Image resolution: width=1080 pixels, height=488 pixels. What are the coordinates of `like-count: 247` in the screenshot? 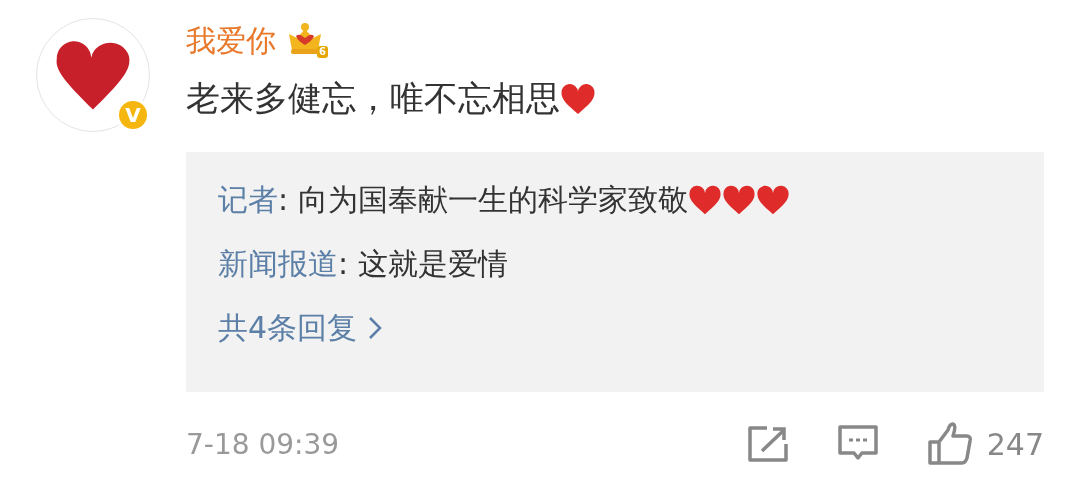 It's located at (1015, 444).